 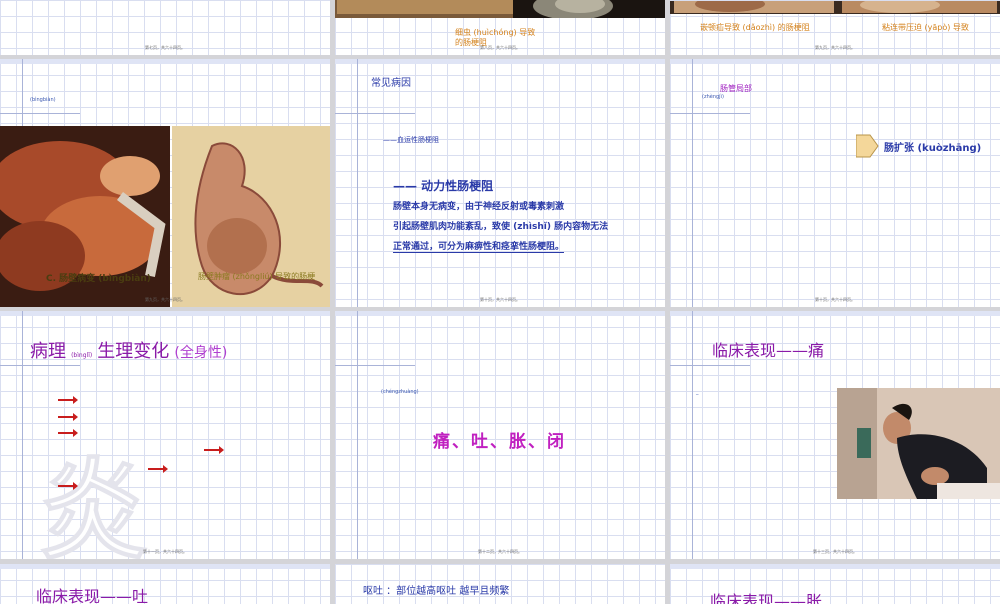 I want to click on caption-left: 嵌顿疝导致 (dǎozhì) 的肠梗阻, so click(x=755, y=27).